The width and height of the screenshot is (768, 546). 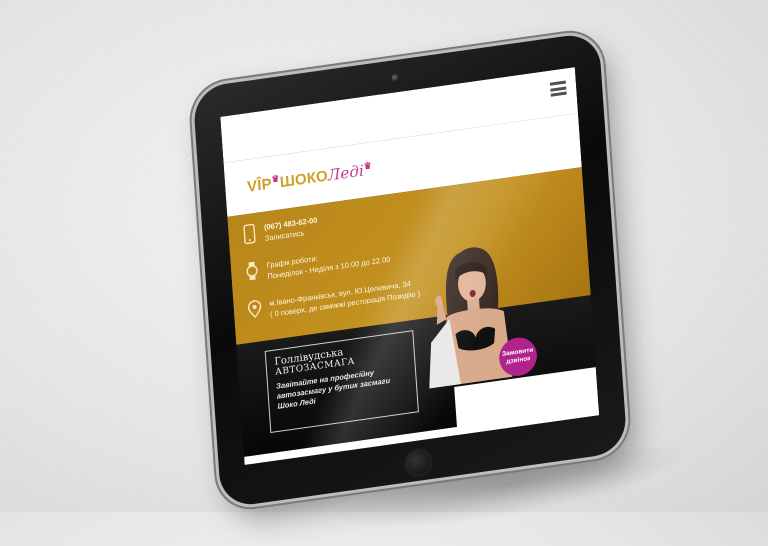 I want to click on map-pin-icon, so click(x=254, y=311).